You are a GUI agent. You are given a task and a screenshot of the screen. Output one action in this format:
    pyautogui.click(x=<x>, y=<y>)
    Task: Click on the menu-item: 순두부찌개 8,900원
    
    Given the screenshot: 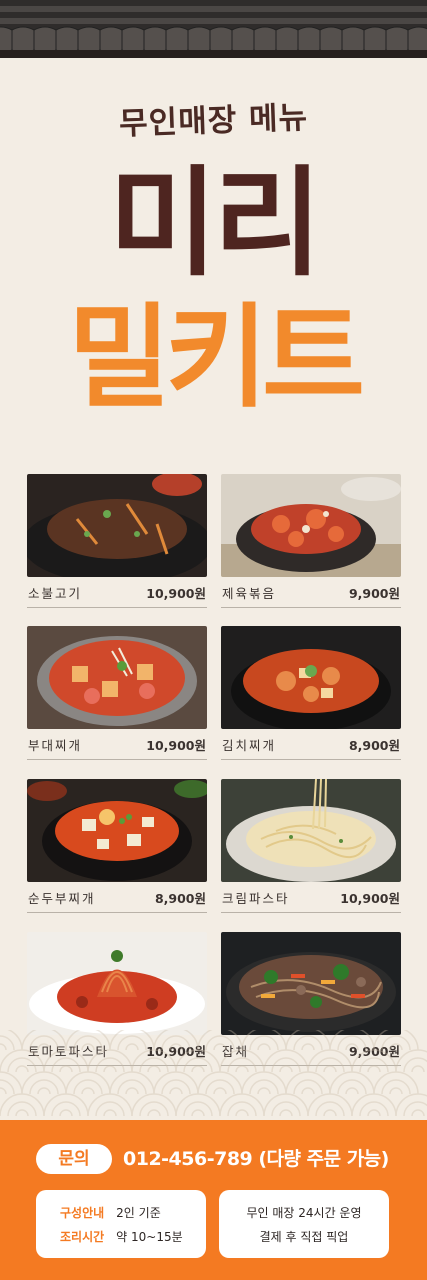 What is the action you would take?
    pyautogui.click(x=117, y=846)
    